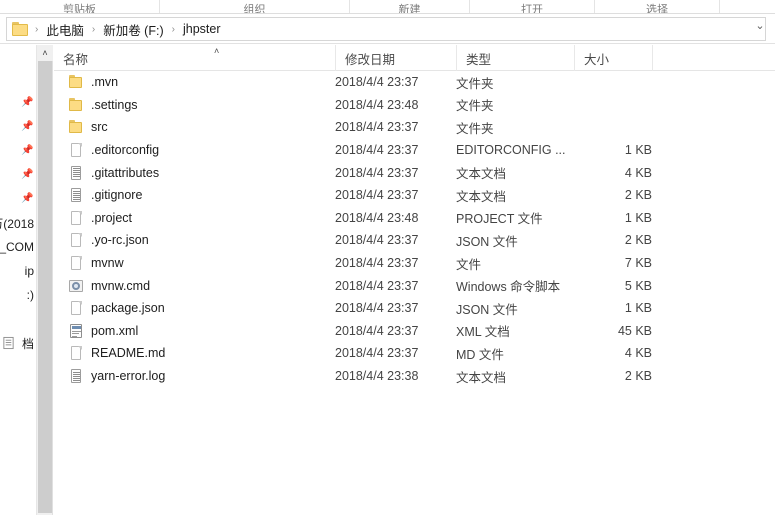  Describe the element at coordinates (395, 58) in the screenshot. I see `column-header-date: 修改日期` at that location.